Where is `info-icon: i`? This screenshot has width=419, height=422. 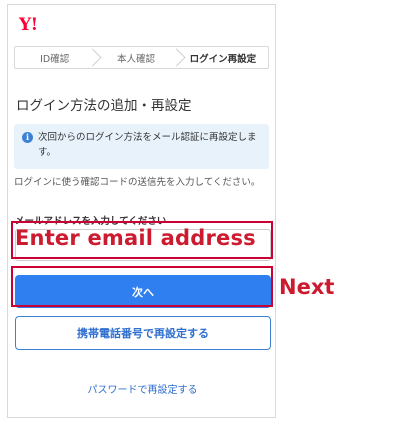 info-icon: i is located at coordinates (27, 137).